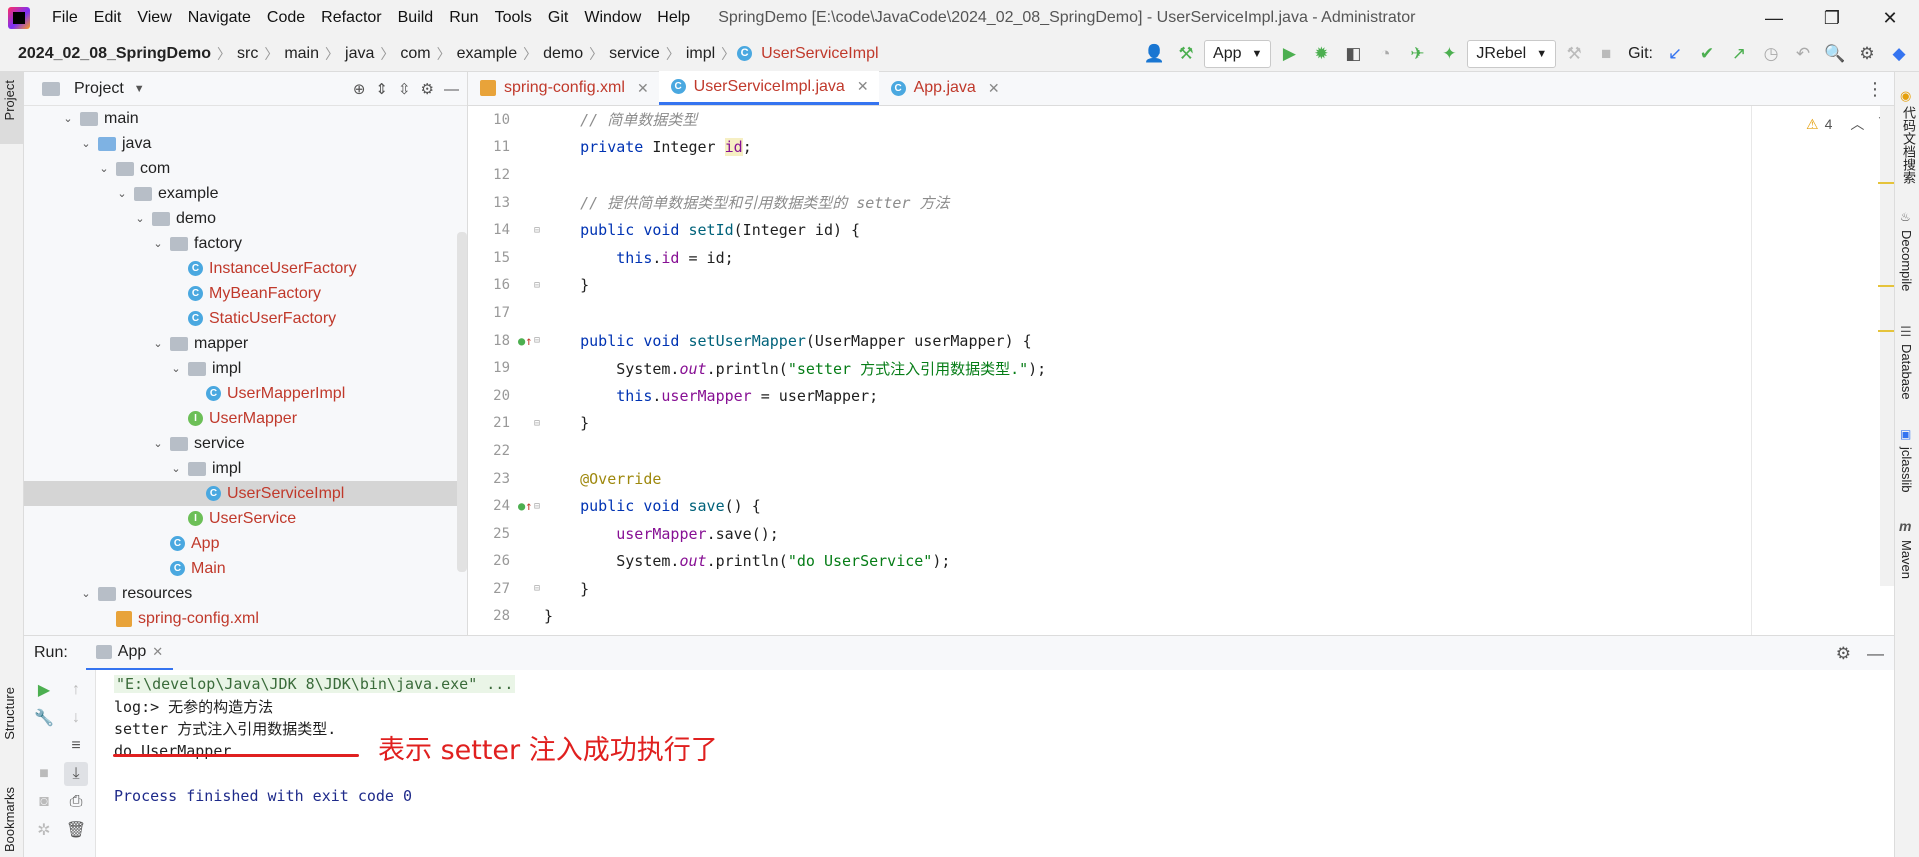 This screenshot has height=857, width=1919. I want to click on git-commit-icon: ✔, so click(1707, 54).